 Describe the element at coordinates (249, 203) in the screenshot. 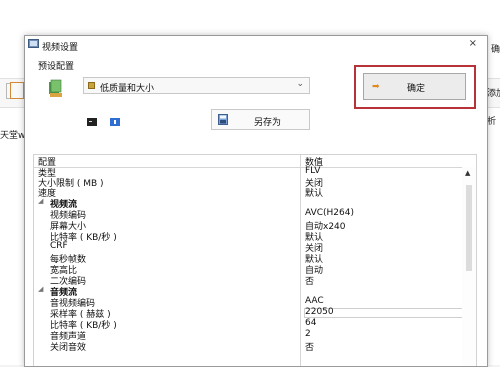

I see `table-category-row: ◢ 视频流` at that location.